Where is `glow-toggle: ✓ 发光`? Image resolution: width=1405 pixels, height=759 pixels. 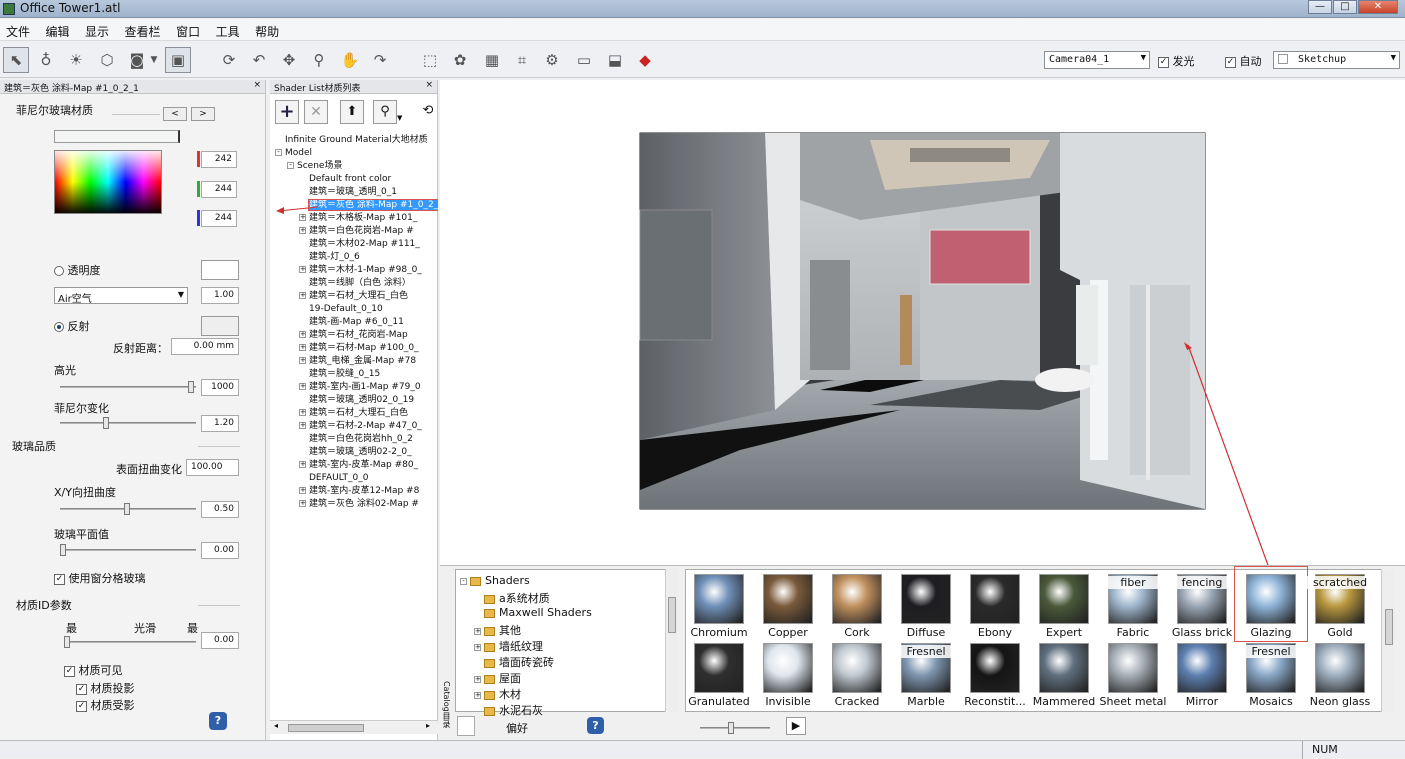
glow-toggle: ✓ 发光 is located at coordinates (1176, 61).